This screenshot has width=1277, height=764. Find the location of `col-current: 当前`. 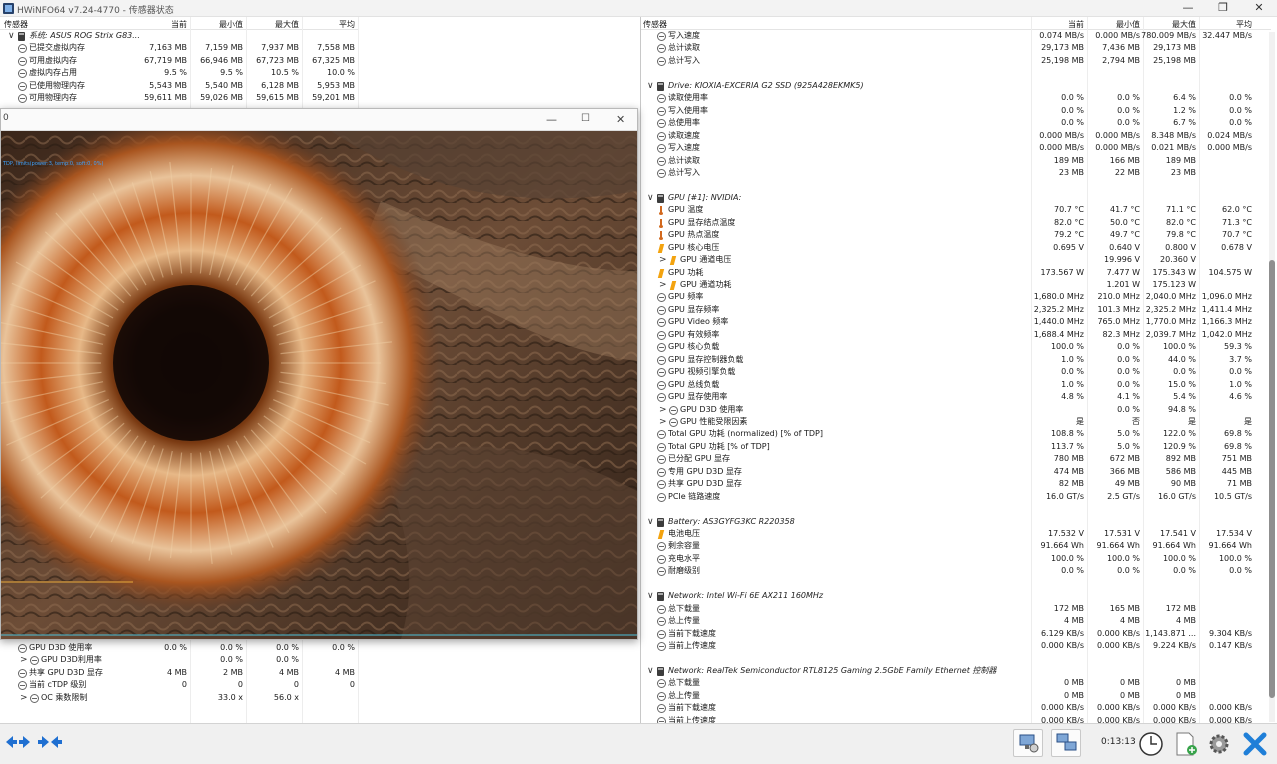

col-current: 当前 is located at coordinates (168, 24).